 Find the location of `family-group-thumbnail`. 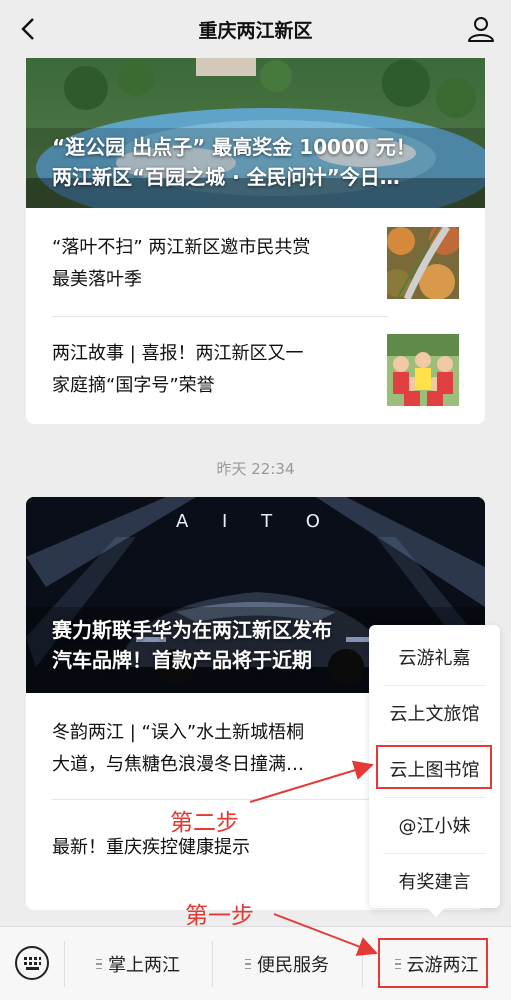

family-group-thumbnail is located at coordinates (423, 370).